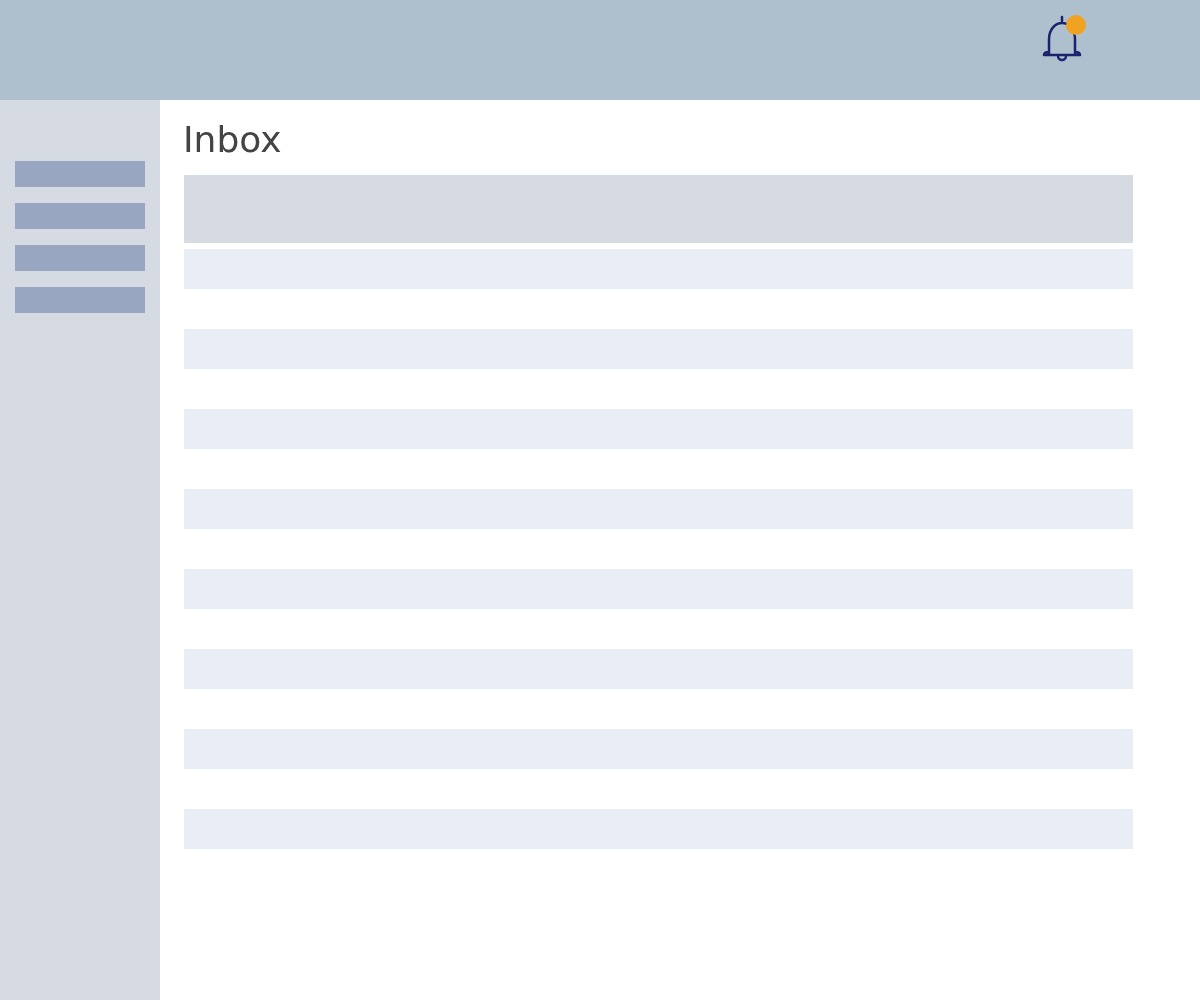 The image size is (1200, 1000). I want to click on page-title: Inbox, so click(232, 140).